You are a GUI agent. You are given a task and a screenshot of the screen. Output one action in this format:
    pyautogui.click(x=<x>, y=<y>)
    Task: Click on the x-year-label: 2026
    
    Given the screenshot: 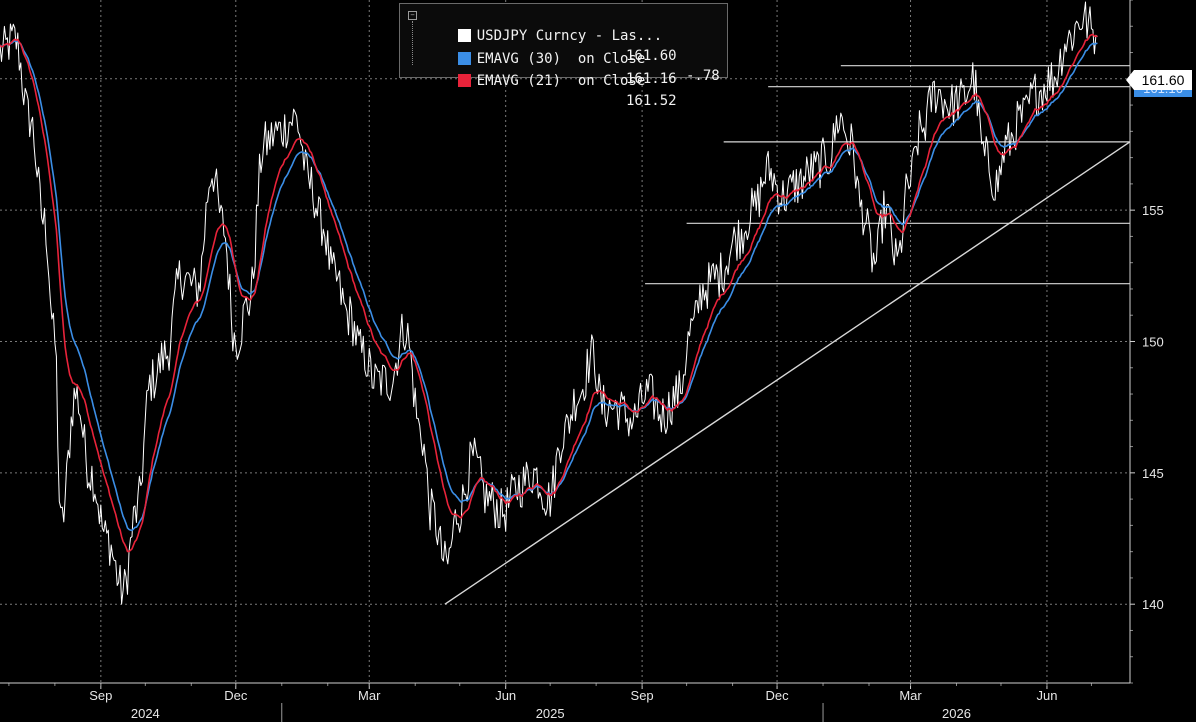 What is the action you would take?
    pyautogui.click(x=956, y=713)
    